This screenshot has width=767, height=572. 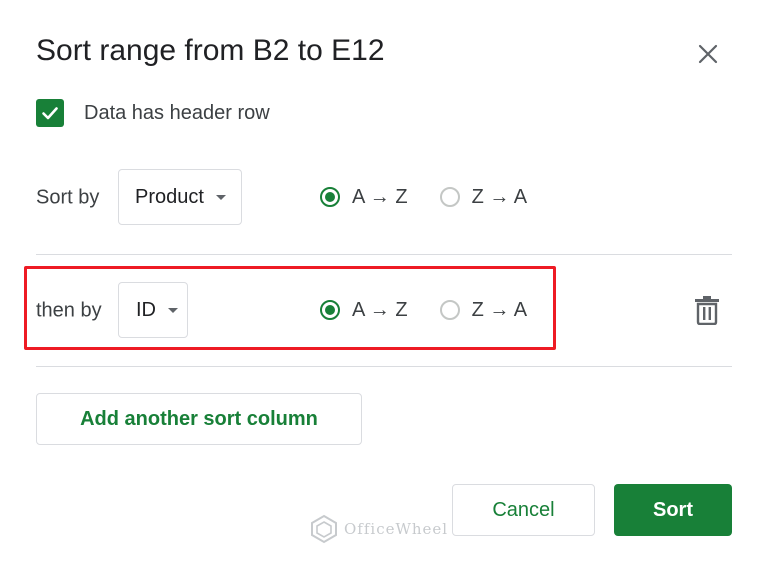 What do you see at coordinates (523, 510) in the screenshot?
I see `cancel-button: Cancel` at bounding box center [523, 510].